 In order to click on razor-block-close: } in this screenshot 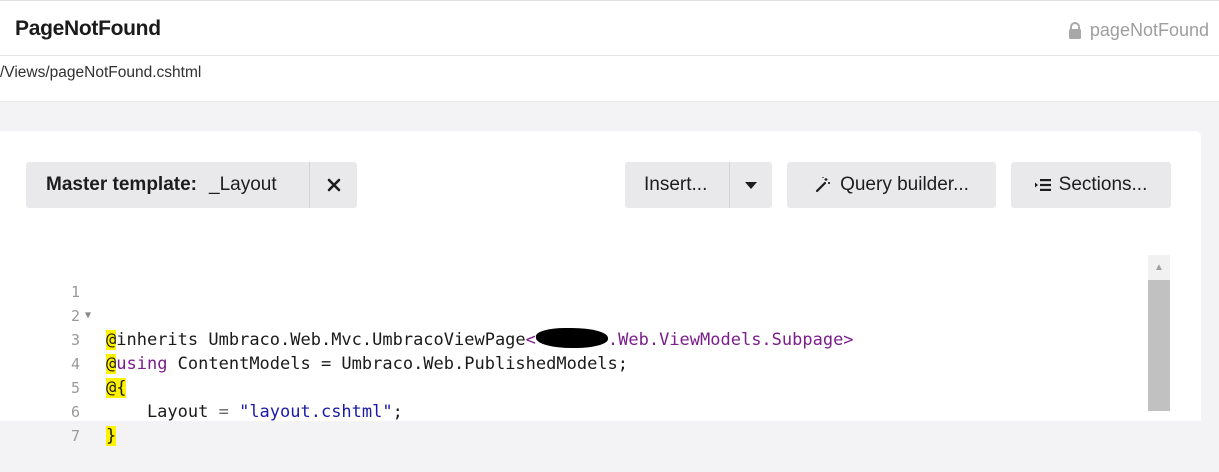, I will do `click(111, 436)`.